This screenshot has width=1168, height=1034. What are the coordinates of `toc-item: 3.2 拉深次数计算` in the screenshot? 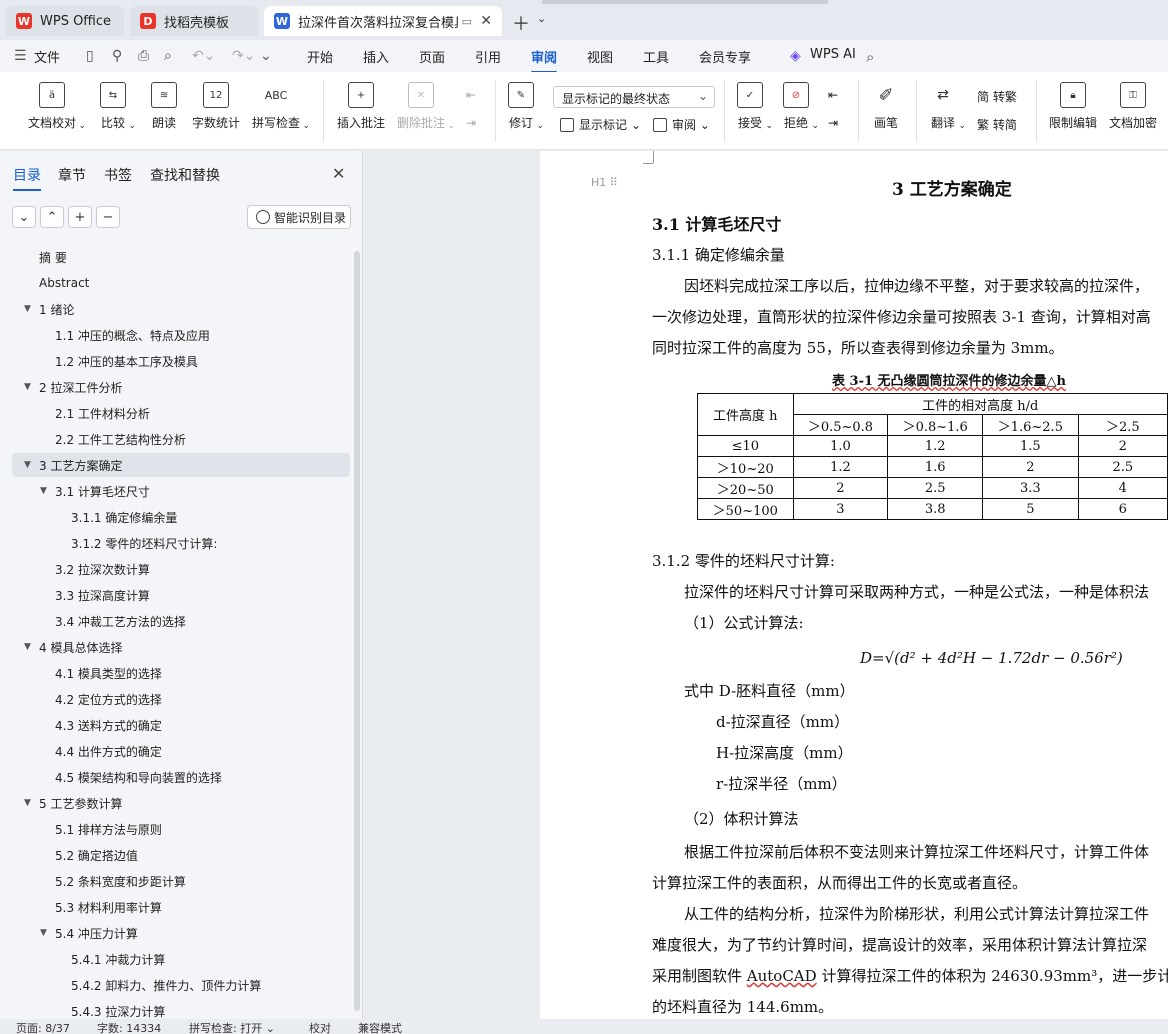 It's located at (102, 569).